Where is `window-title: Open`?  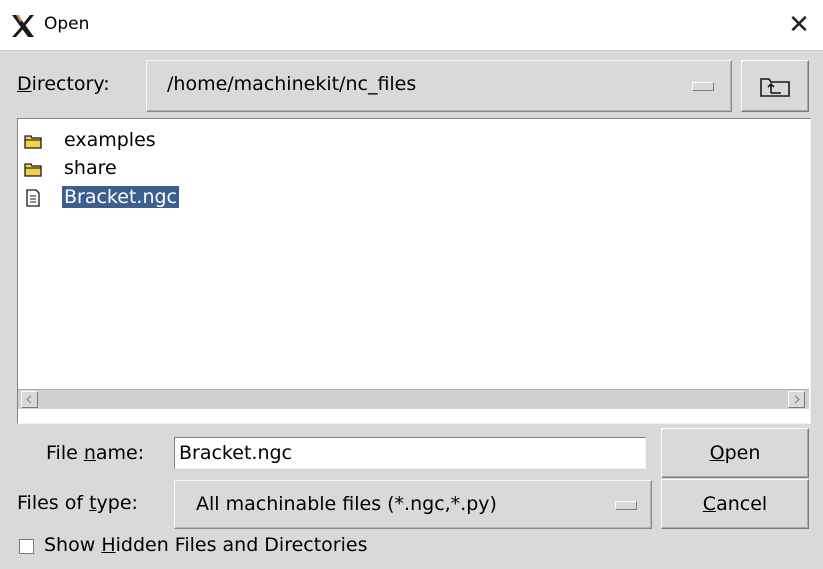 window-title: Open is located at coordinates (67, 24).